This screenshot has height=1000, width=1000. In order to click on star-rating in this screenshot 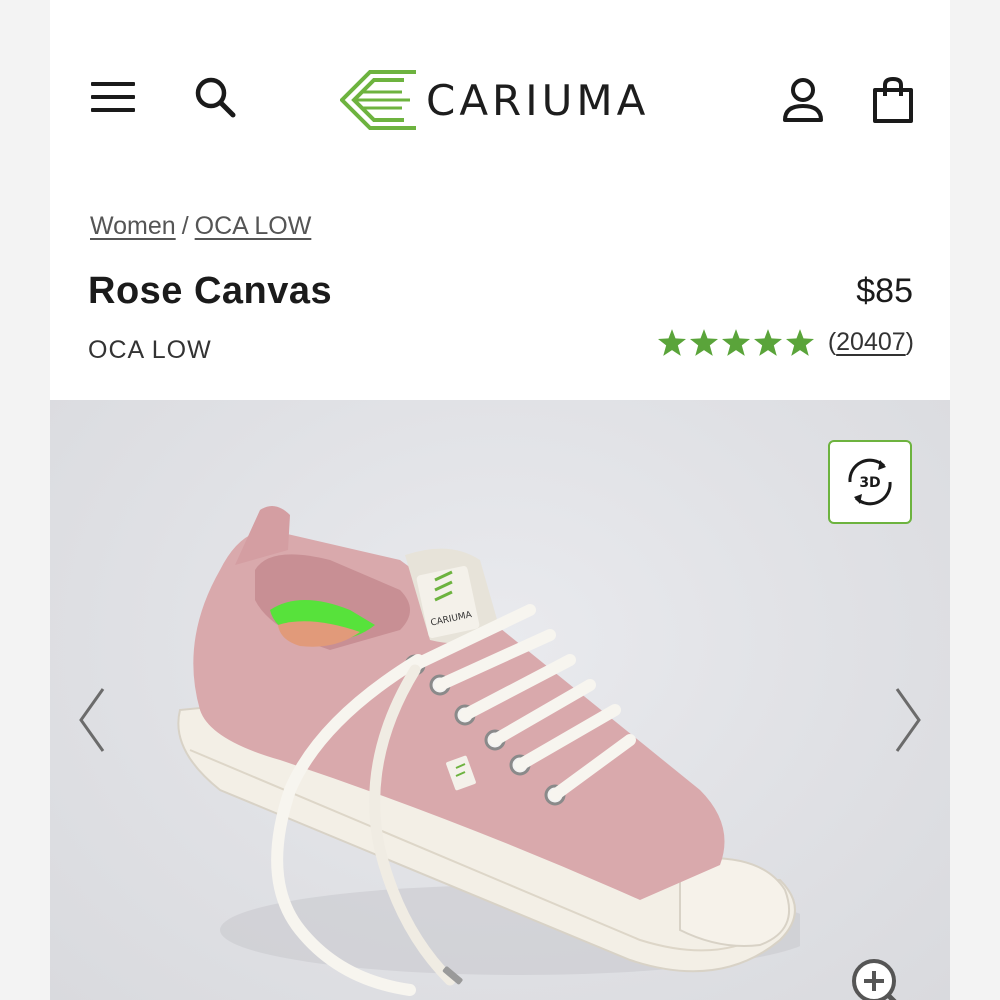, I will do `click(735, 342)`.